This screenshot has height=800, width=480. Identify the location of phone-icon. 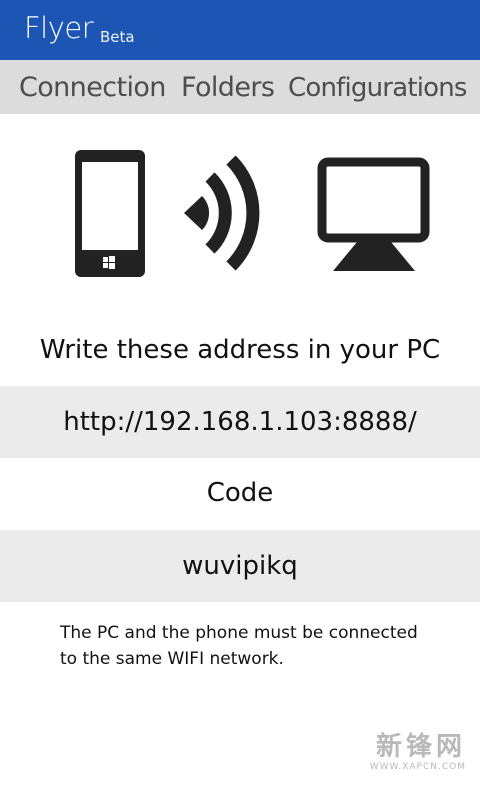
(110, 213).